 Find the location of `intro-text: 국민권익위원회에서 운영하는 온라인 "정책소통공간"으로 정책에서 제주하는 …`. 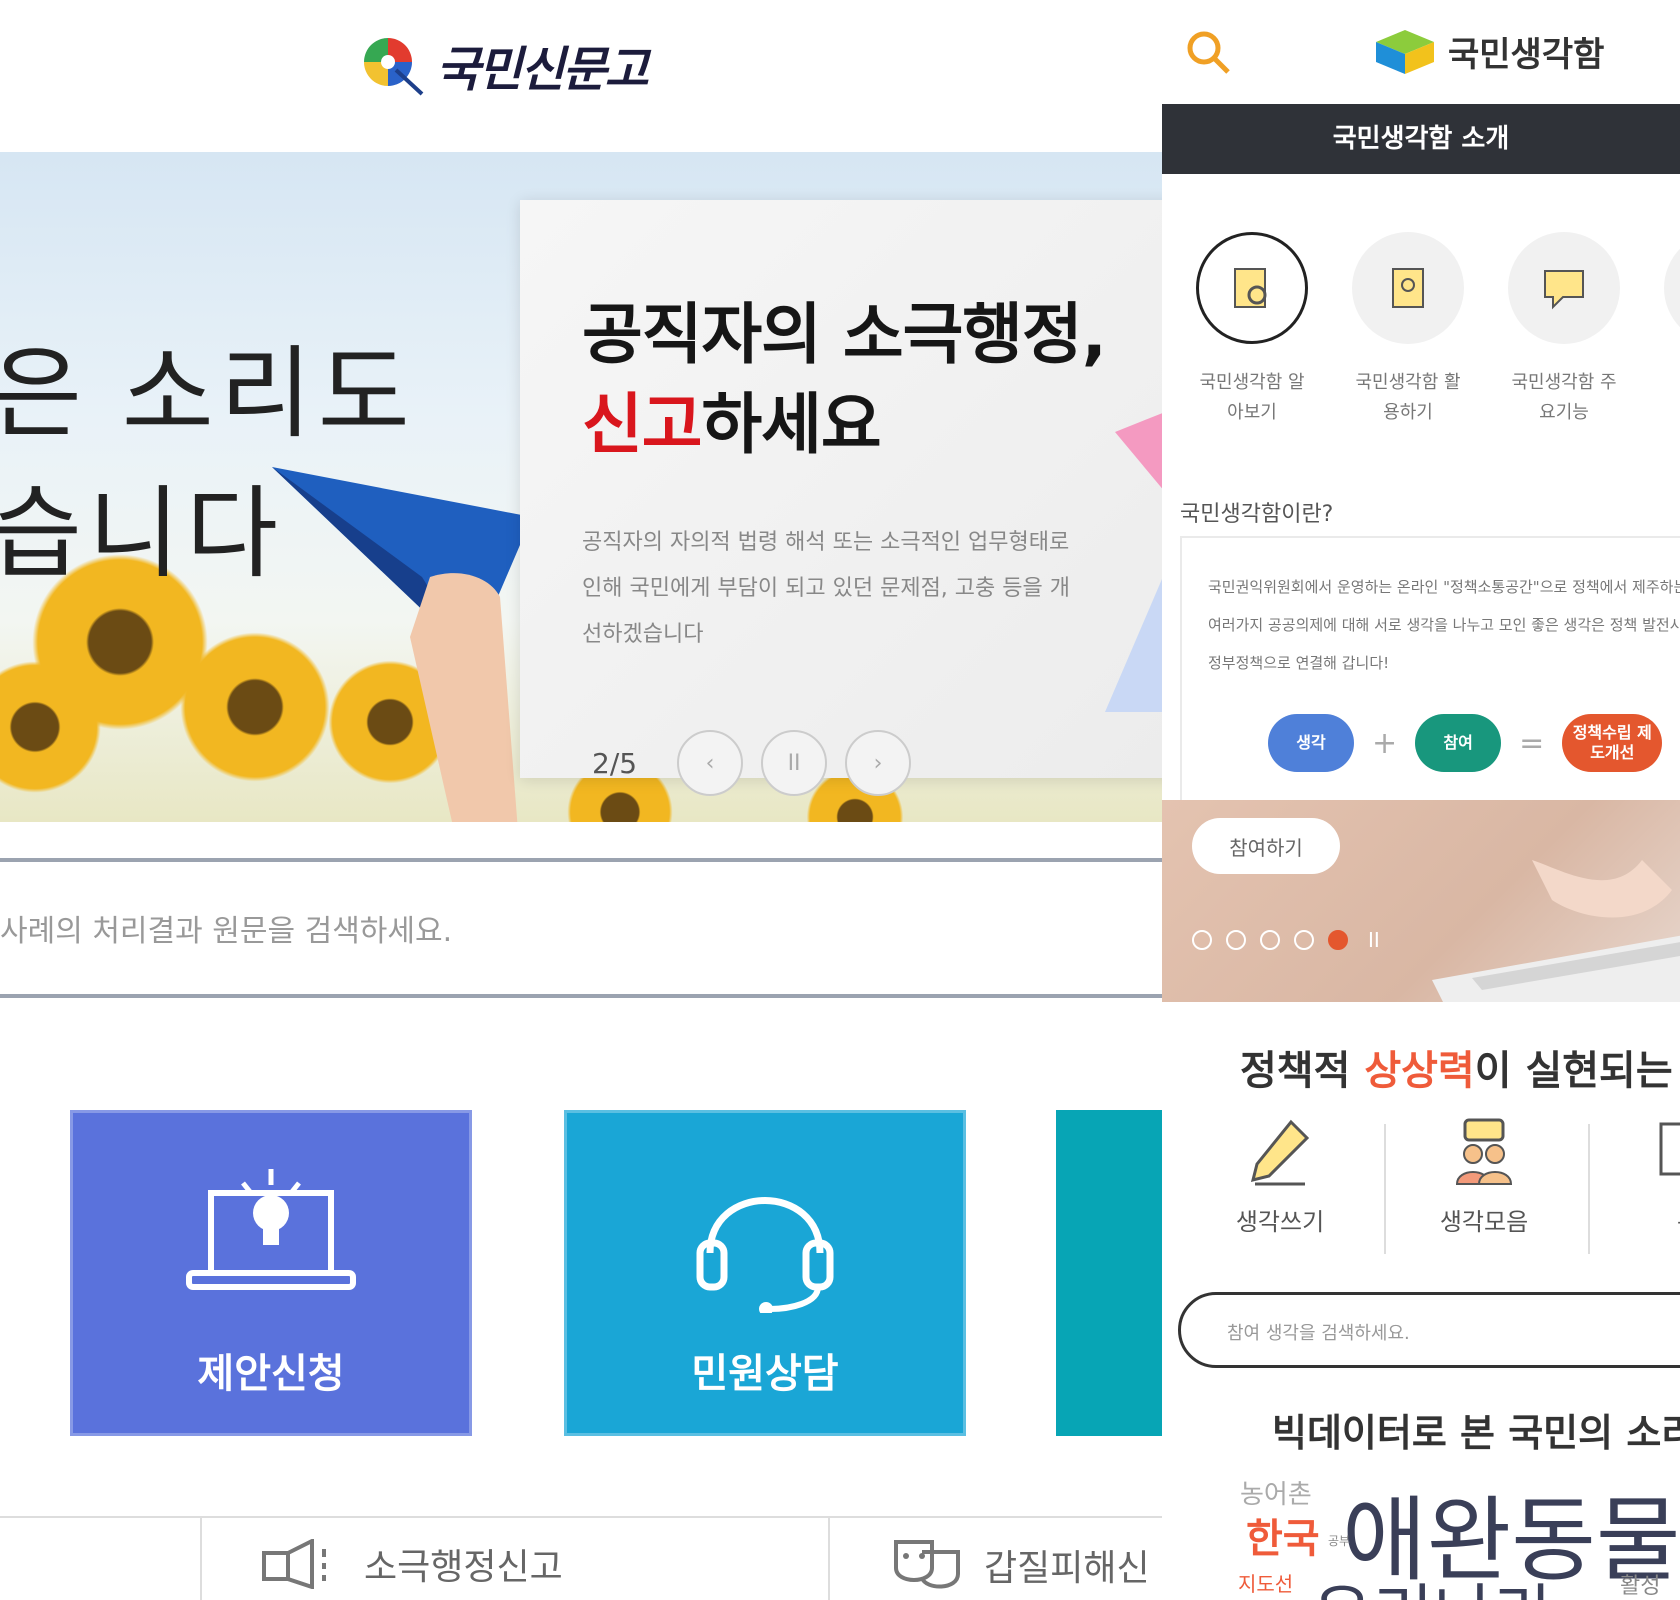

intro-text: 국민권익위원회에서 운영하는 온라인 "정책소통공간"으로 정책에서 제주하는 … is located at coordinates (1444, 625).